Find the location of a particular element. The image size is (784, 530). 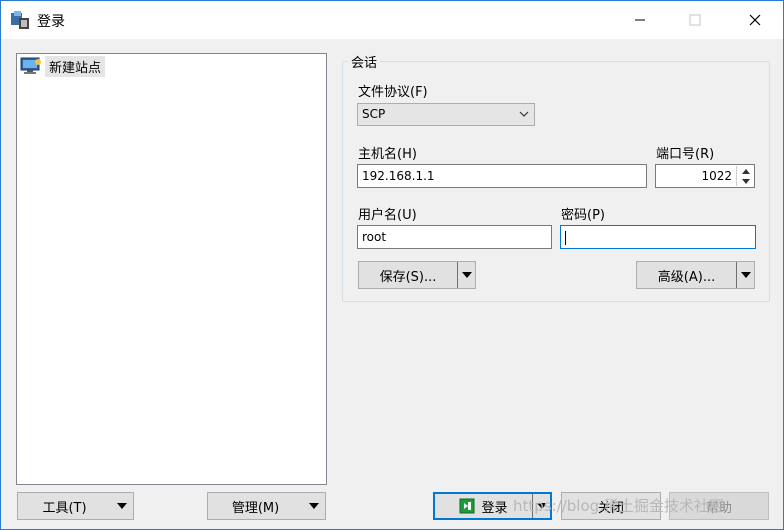

title-bar: 登录 is located at coordinates (392, 20).